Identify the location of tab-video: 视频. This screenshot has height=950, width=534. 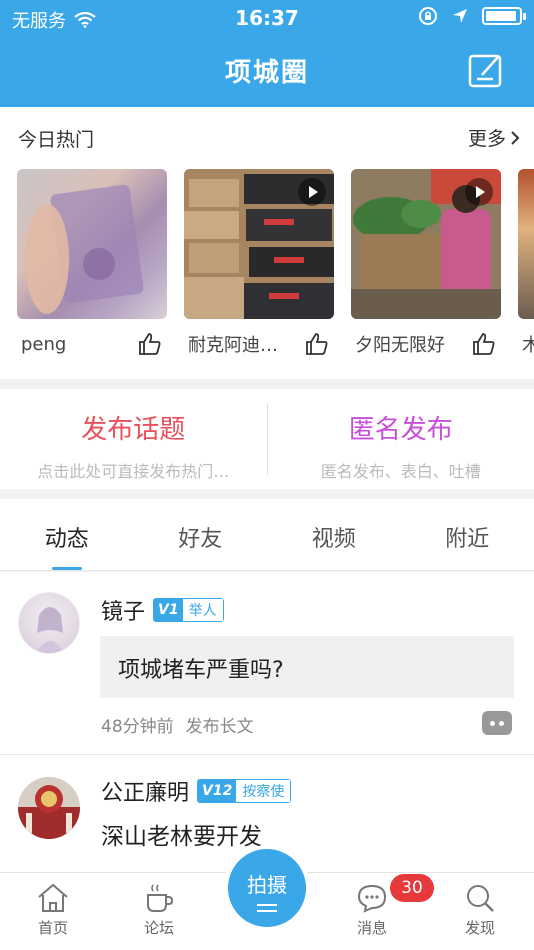
(334, 534).